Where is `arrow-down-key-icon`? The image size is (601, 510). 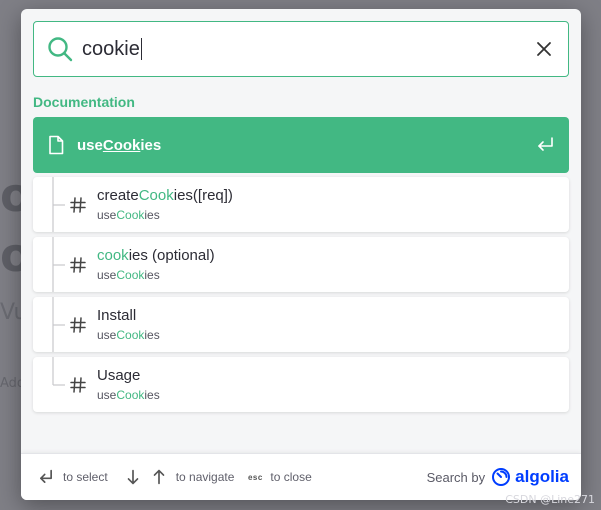
arrow-down-key-icon is located at coordinates (133, 477).